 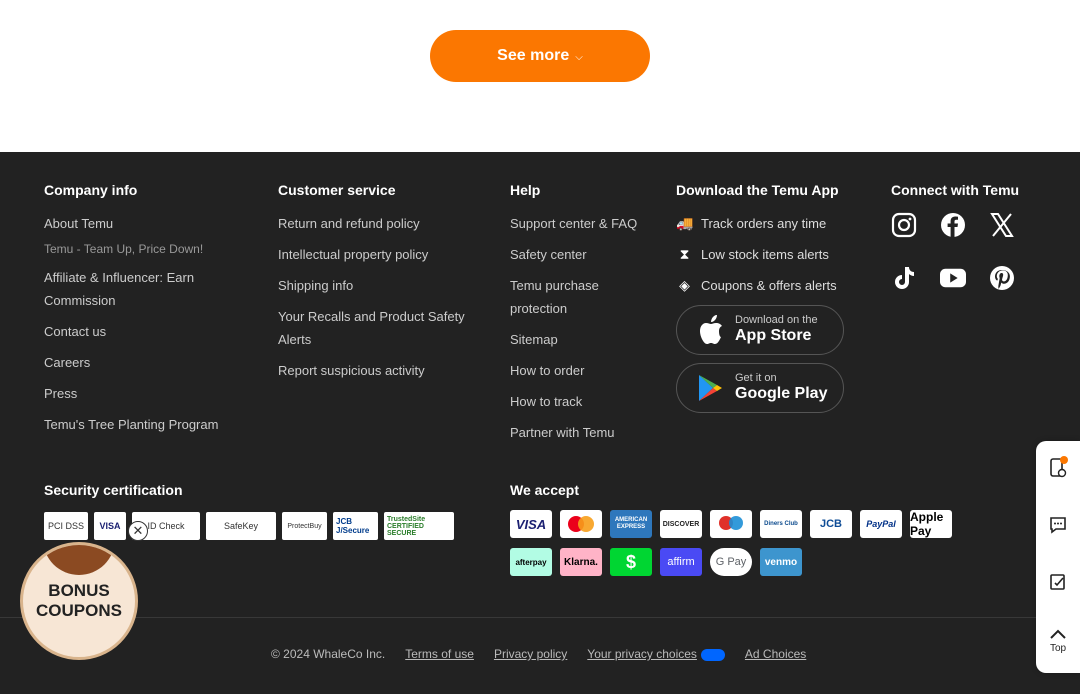 What do you see at coordinates (1058, 648) in the screenshot?
I see `top-label: Top` at bounding box center [1058, 648].